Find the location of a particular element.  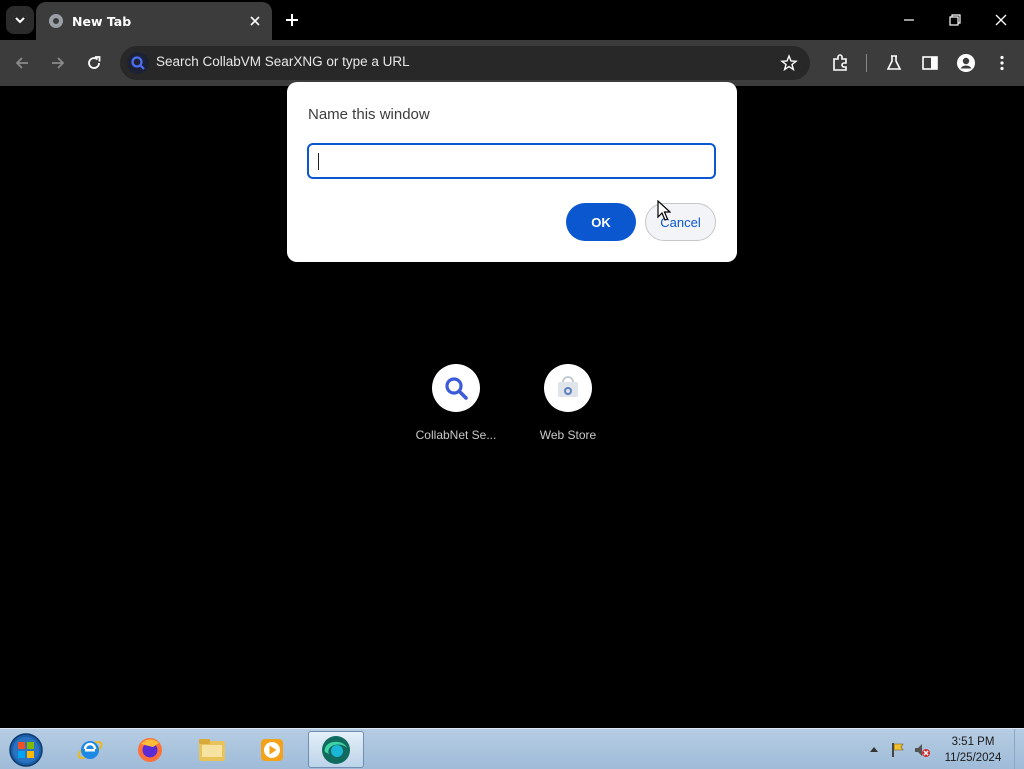

cancel-button: Cancel is located at coordinates (680, 222).